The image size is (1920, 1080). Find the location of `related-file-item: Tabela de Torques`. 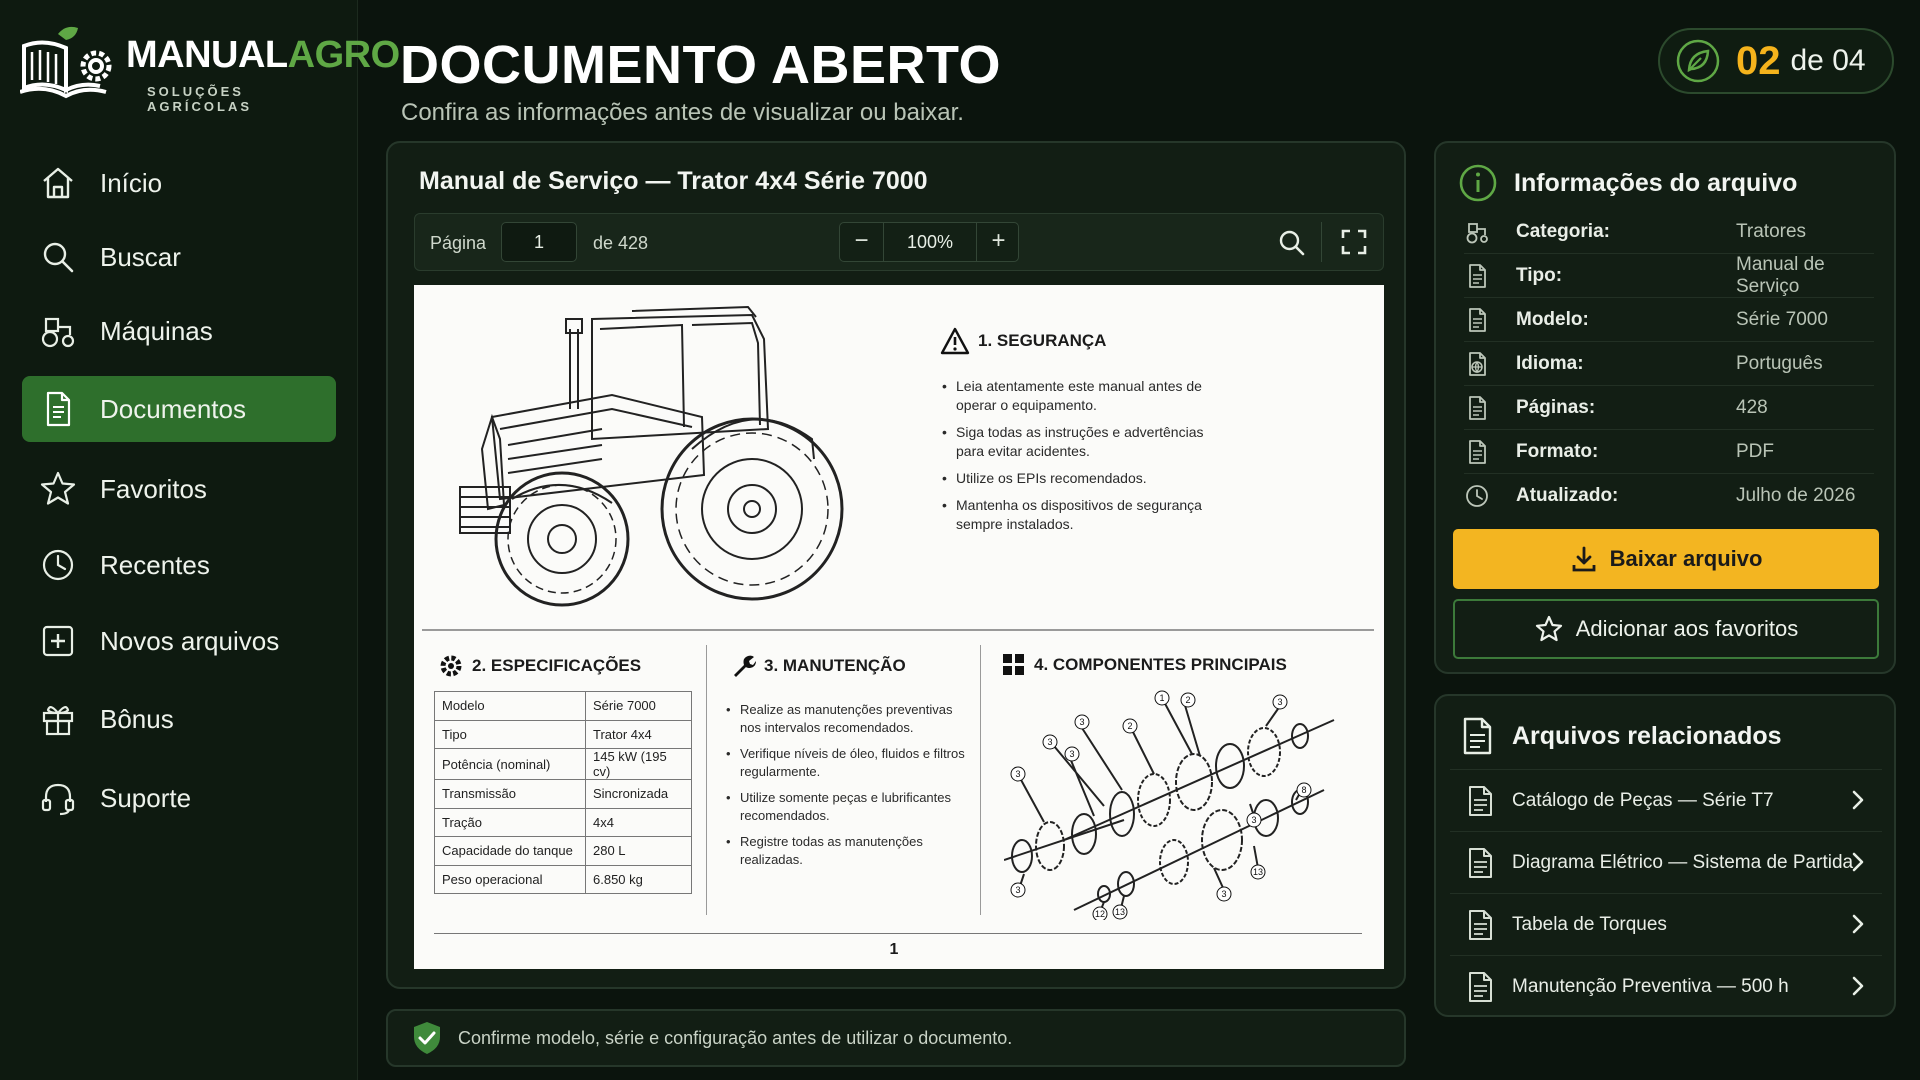

related-file-item: Tabela de Torques is located at coordinates (1666, 924).